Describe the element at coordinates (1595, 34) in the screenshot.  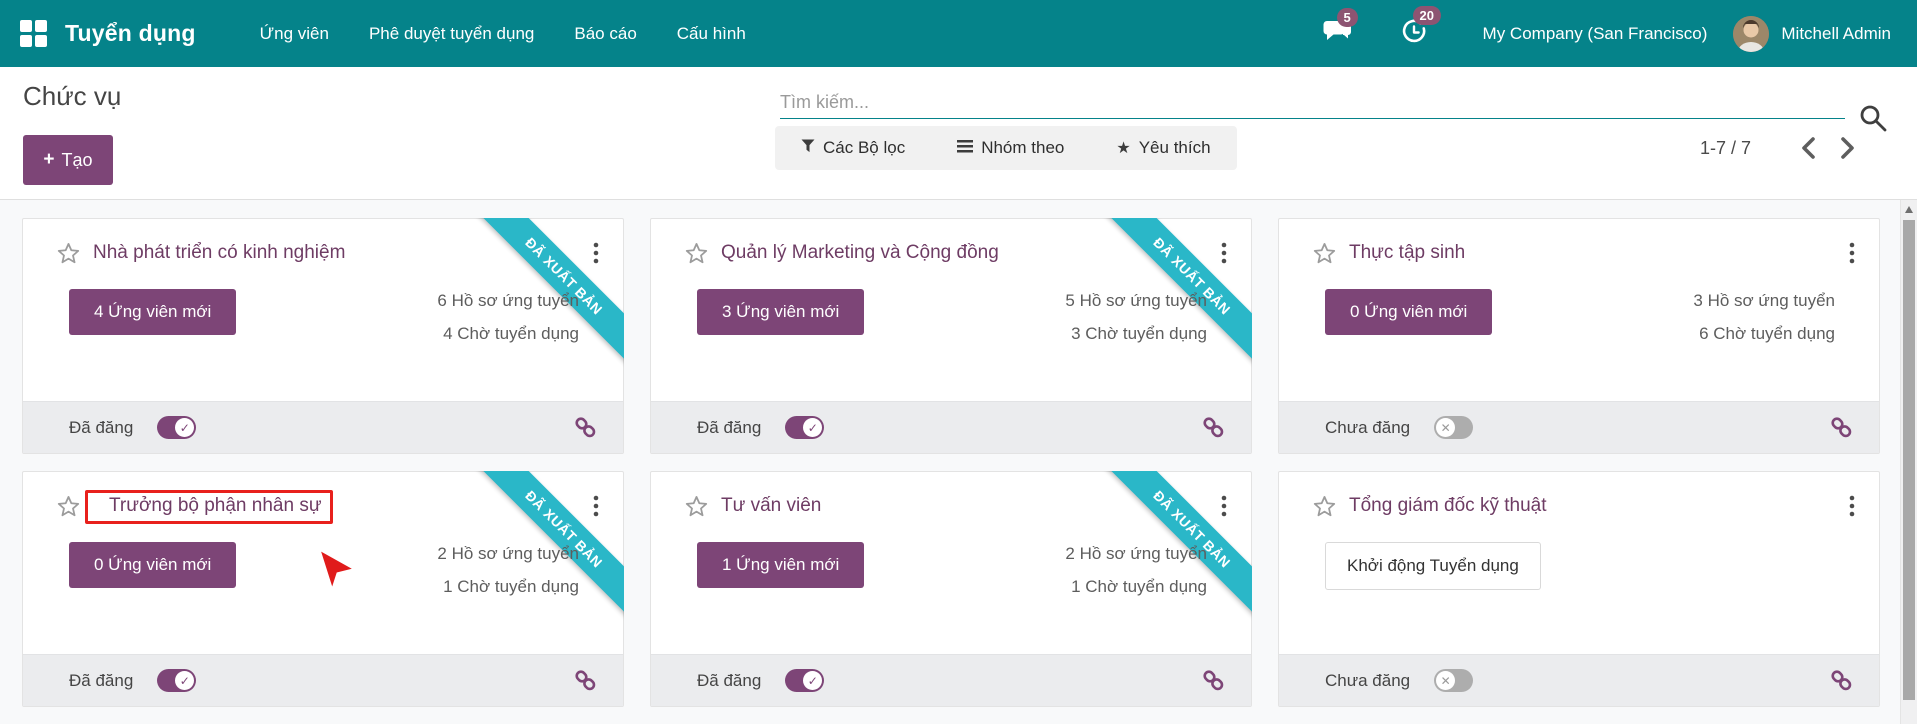
I see `company-switcher: My Company (San Francisco)` at that location.